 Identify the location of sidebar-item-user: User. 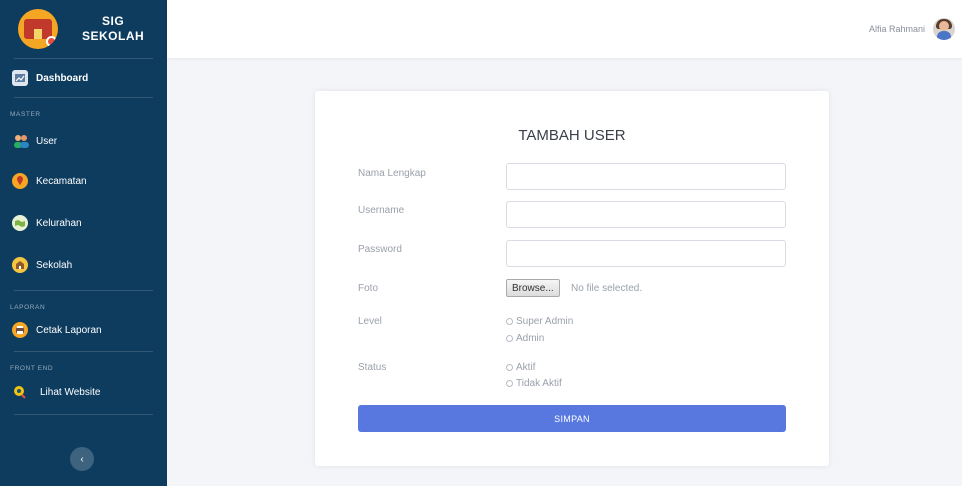
(83, 141).